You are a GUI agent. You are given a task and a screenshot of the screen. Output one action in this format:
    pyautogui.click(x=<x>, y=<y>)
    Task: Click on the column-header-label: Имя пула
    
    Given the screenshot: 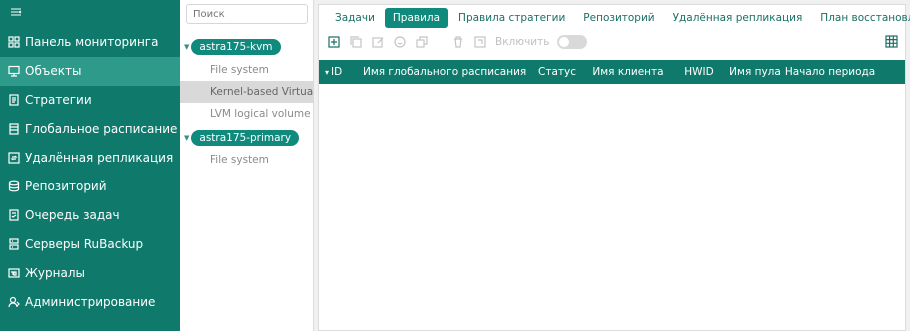 What is the action you would take?
    pyautogui.click(x=755, y=72)
    